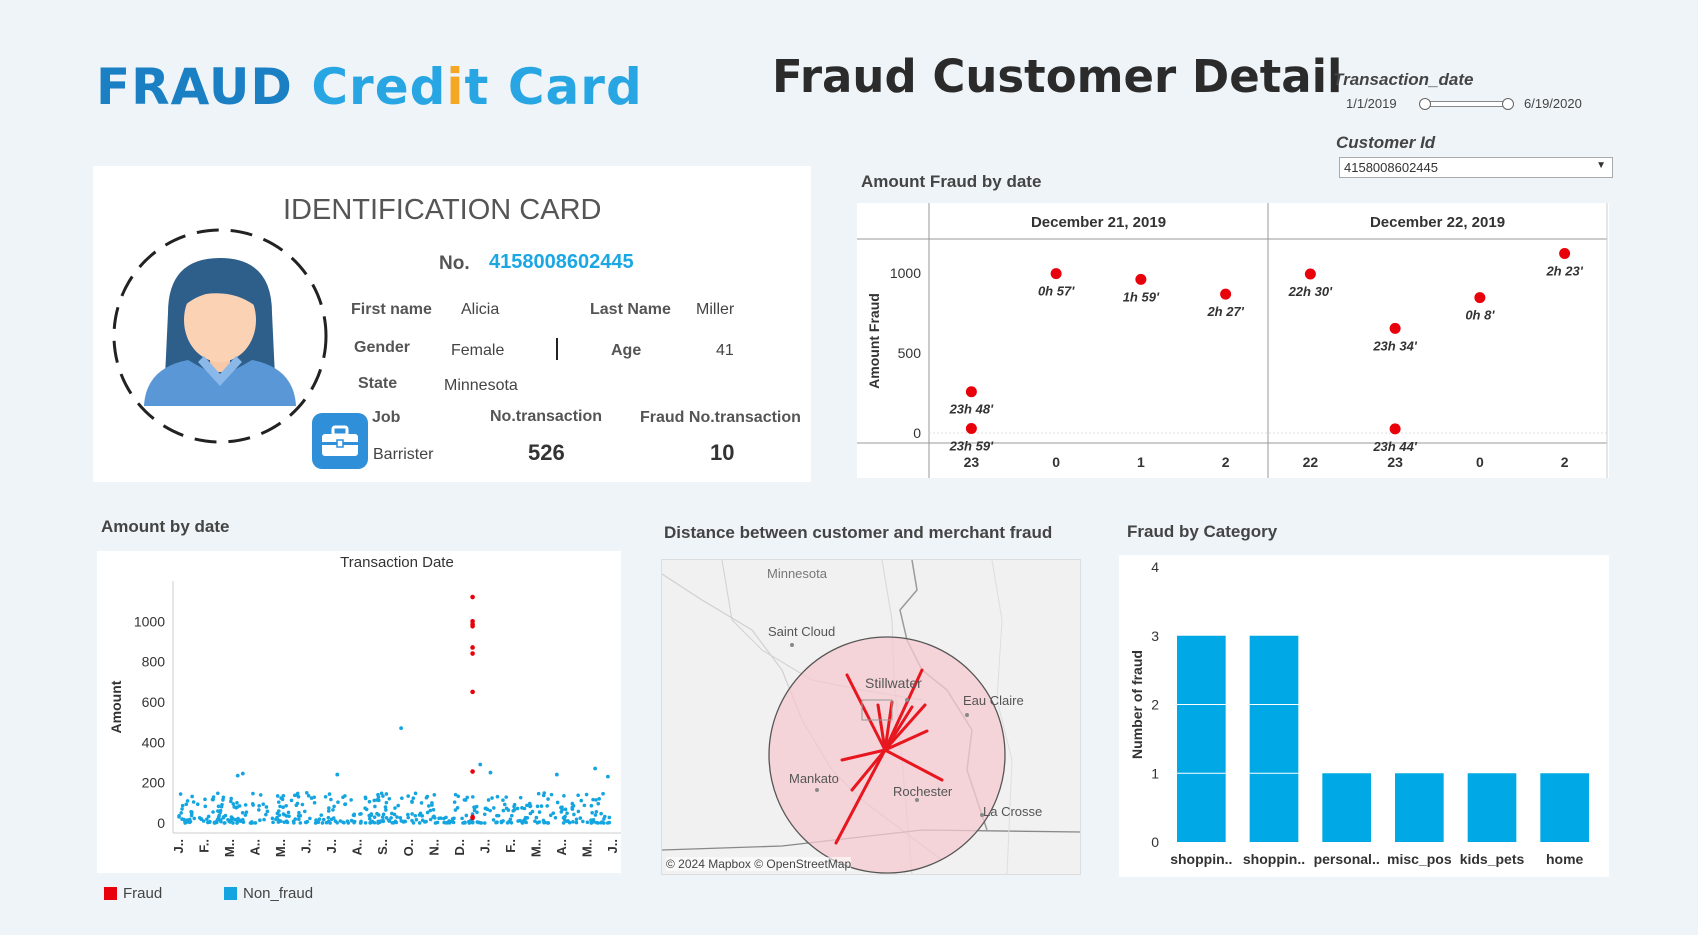  What do you see at coordinates (1274, 738) in the screenshot?
I see `category-bar` at bounding box center [1274, 738].